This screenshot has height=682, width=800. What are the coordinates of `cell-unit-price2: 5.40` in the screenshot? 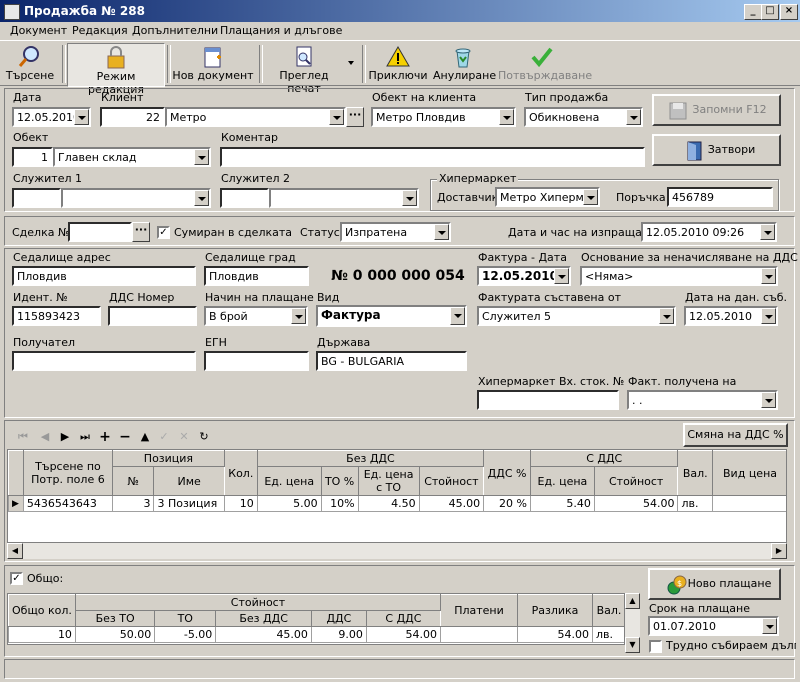 It's located at (562, 503).